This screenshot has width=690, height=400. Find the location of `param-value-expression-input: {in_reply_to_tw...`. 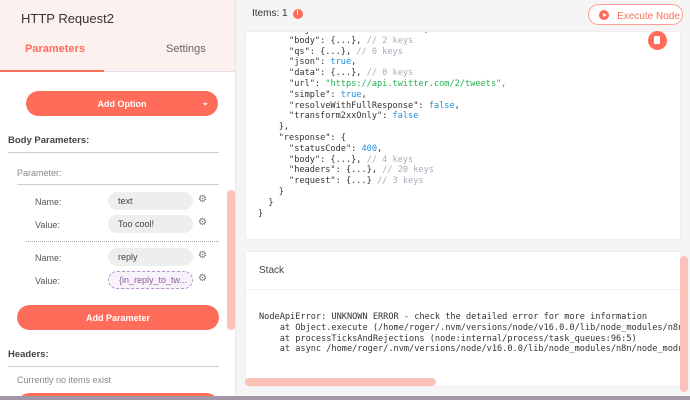

param-value-expression-input: {in_reply_to_tw... is located at coordinates (150, 280).